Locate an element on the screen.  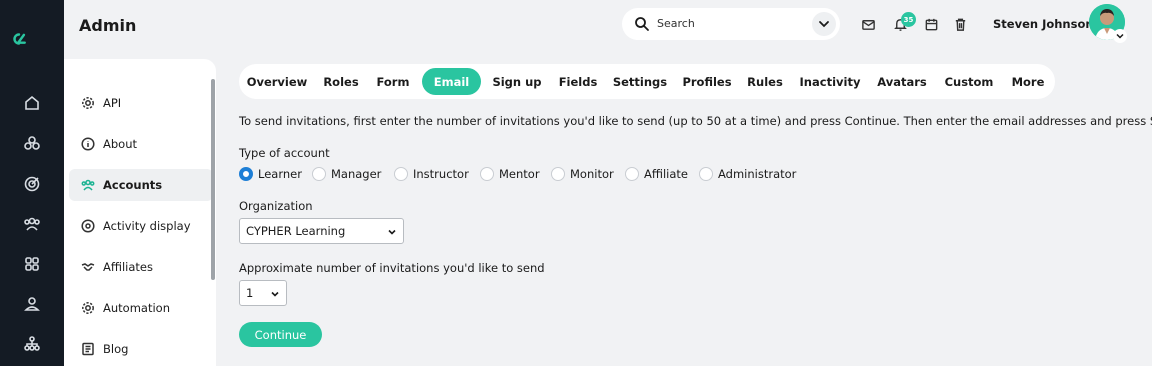
radio-label: Monitor is located at coordinates (592, 174).